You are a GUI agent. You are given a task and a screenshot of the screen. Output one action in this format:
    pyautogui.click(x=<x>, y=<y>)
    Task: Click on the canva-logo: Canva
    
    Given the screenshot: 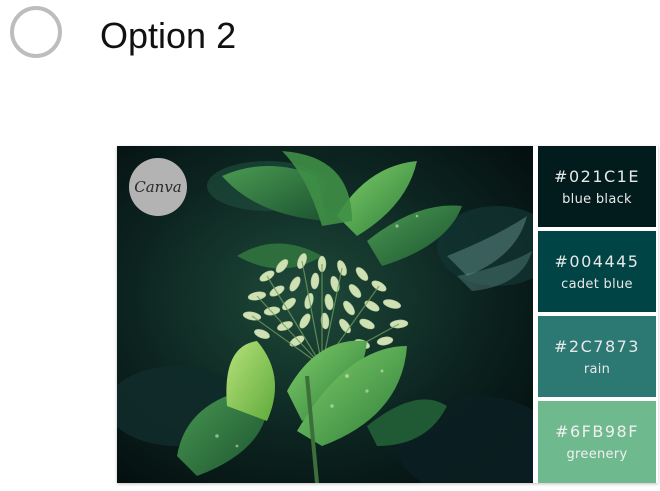 What is the action you would take?
    pyautogui.click(x=158, y=187)
    